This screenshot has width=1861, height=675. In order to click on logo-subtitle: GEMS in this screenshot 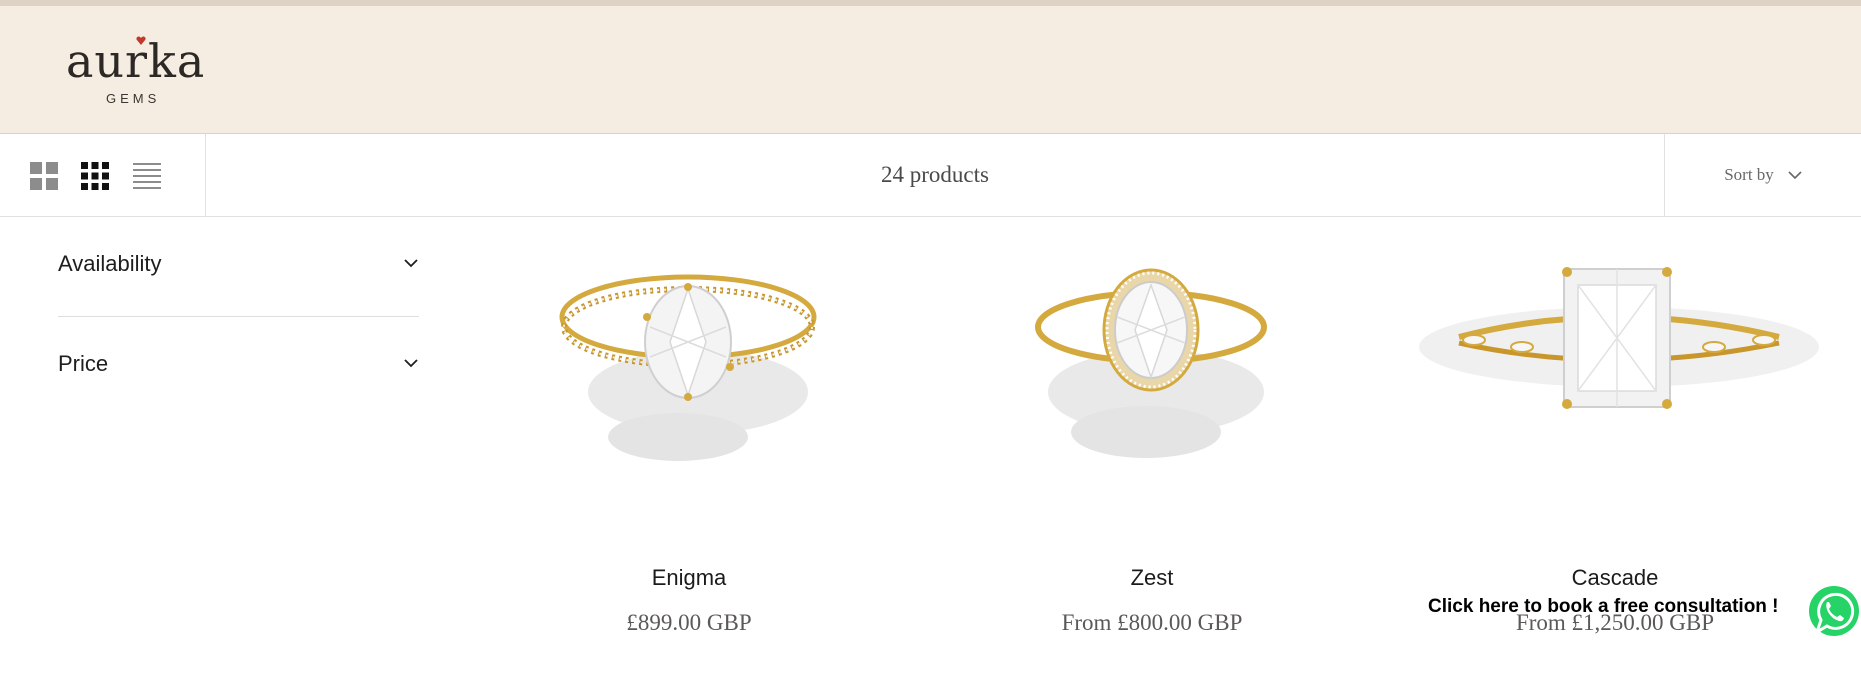, I will do `click(133, 98)`.